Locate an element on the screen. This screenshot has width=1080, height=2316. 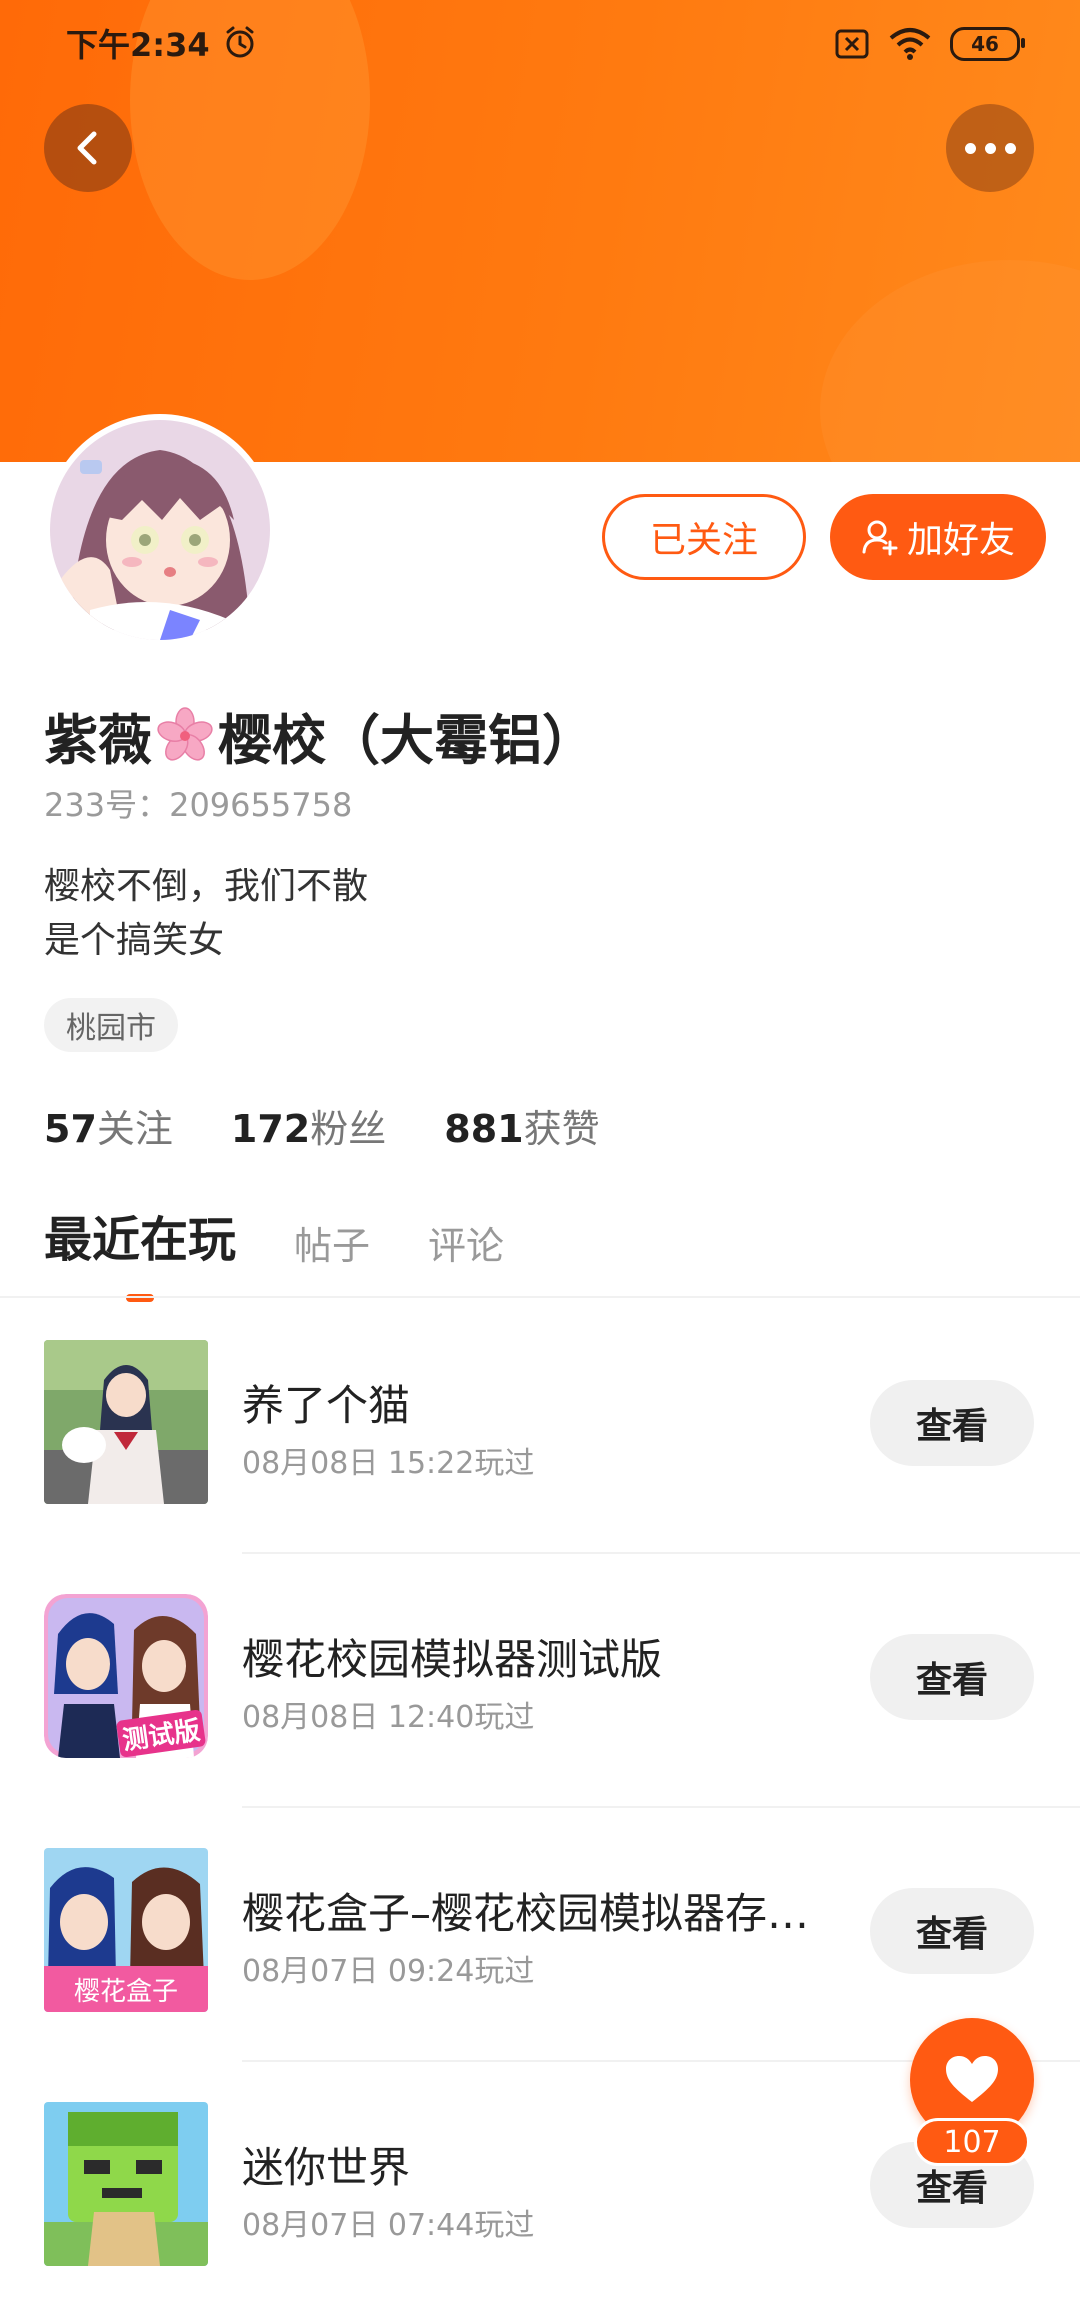
stat-number: 57 is located at coordinates (70, 1129).